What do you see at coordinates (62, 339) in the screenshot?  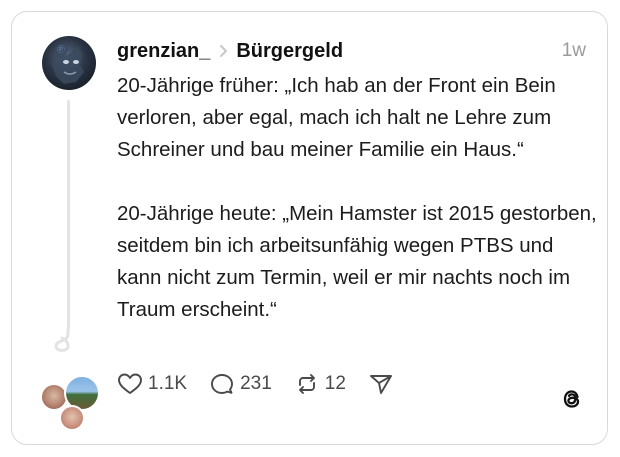 I see `thread-loop-icon` at bounding box center [62, 339].